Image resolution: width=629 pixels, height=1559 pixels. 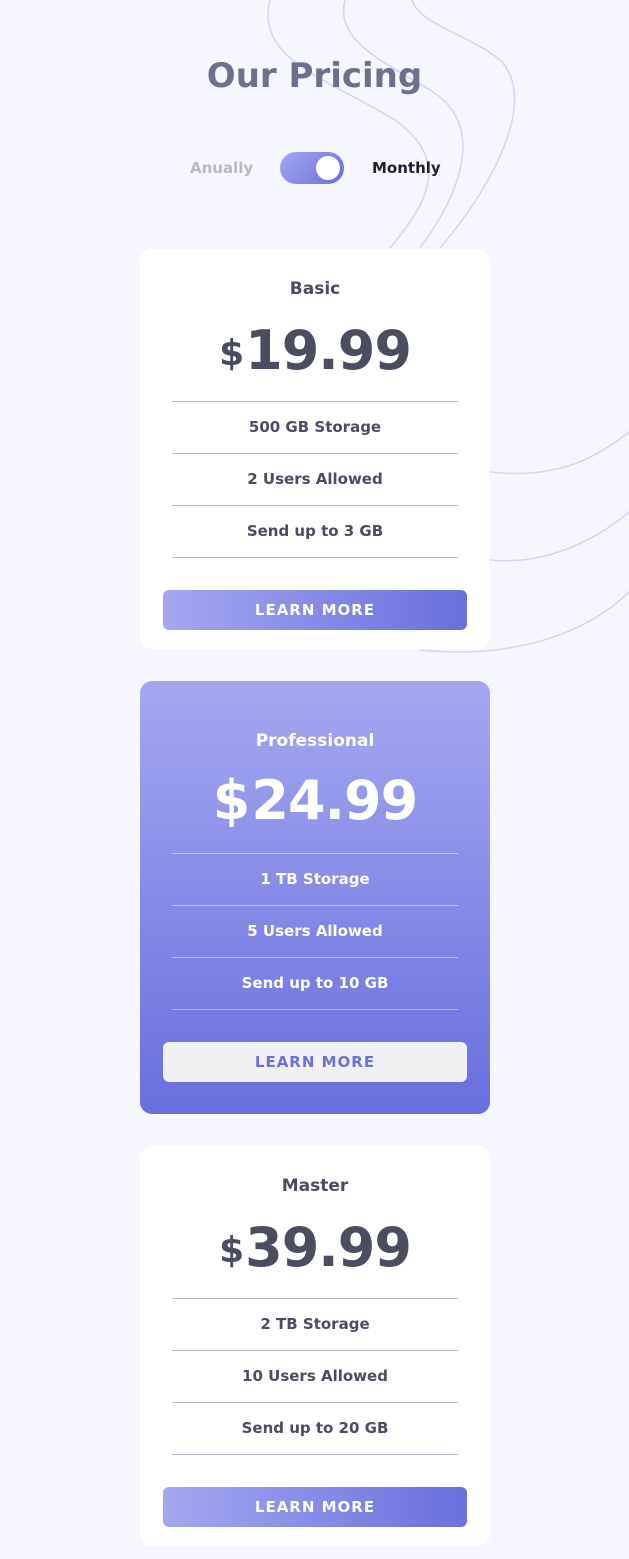 I want to click on plan-name: Professional, so click(x=315, y=741).